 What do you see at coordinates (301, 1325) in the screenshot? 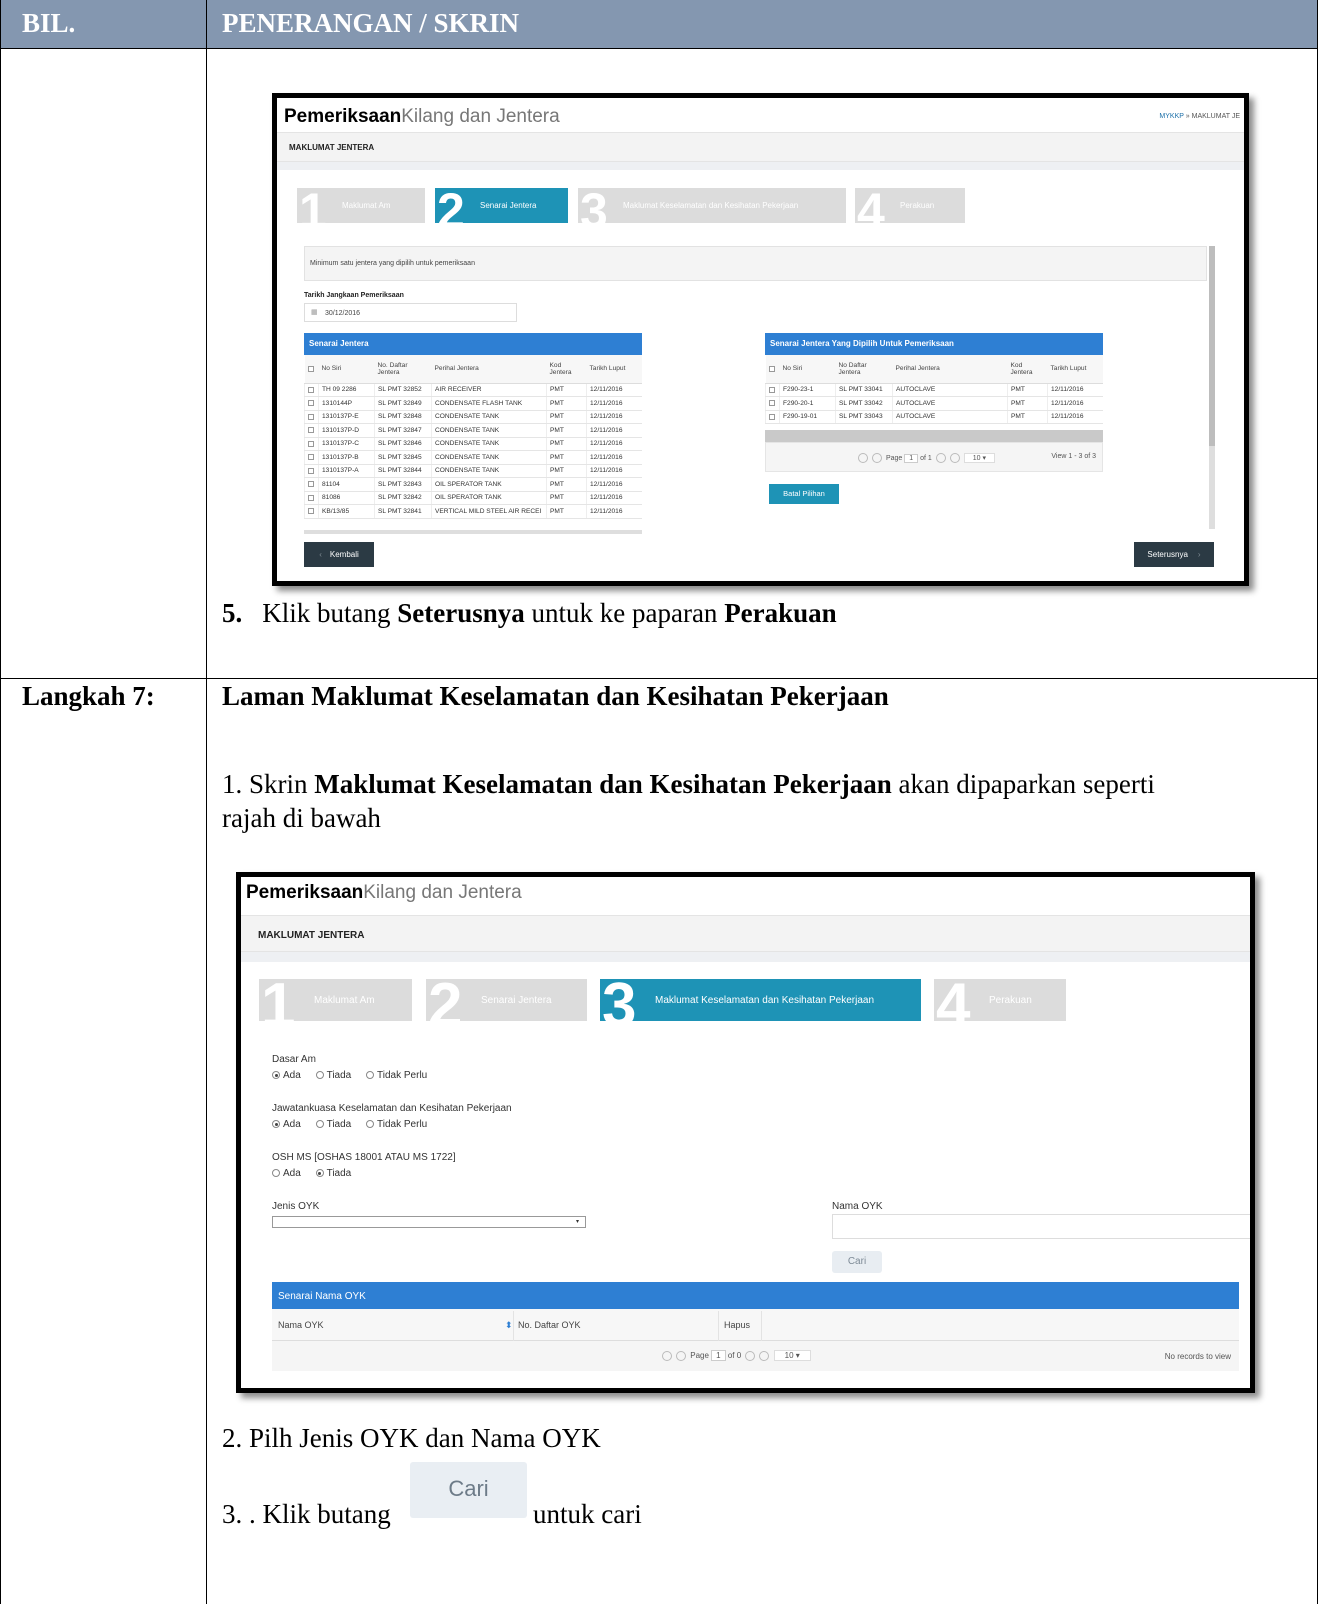
I see `col-nama-oyk: Nama OYK` at bounding box center [301, 1325].